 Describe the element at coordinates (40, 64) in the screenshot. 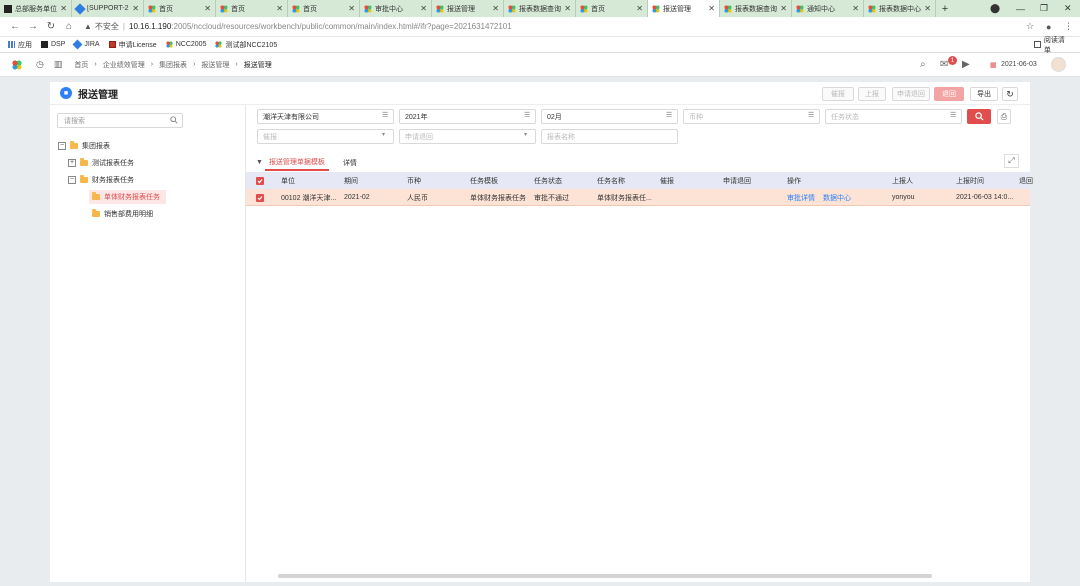

I see `clock-icon: ◷` at that location.